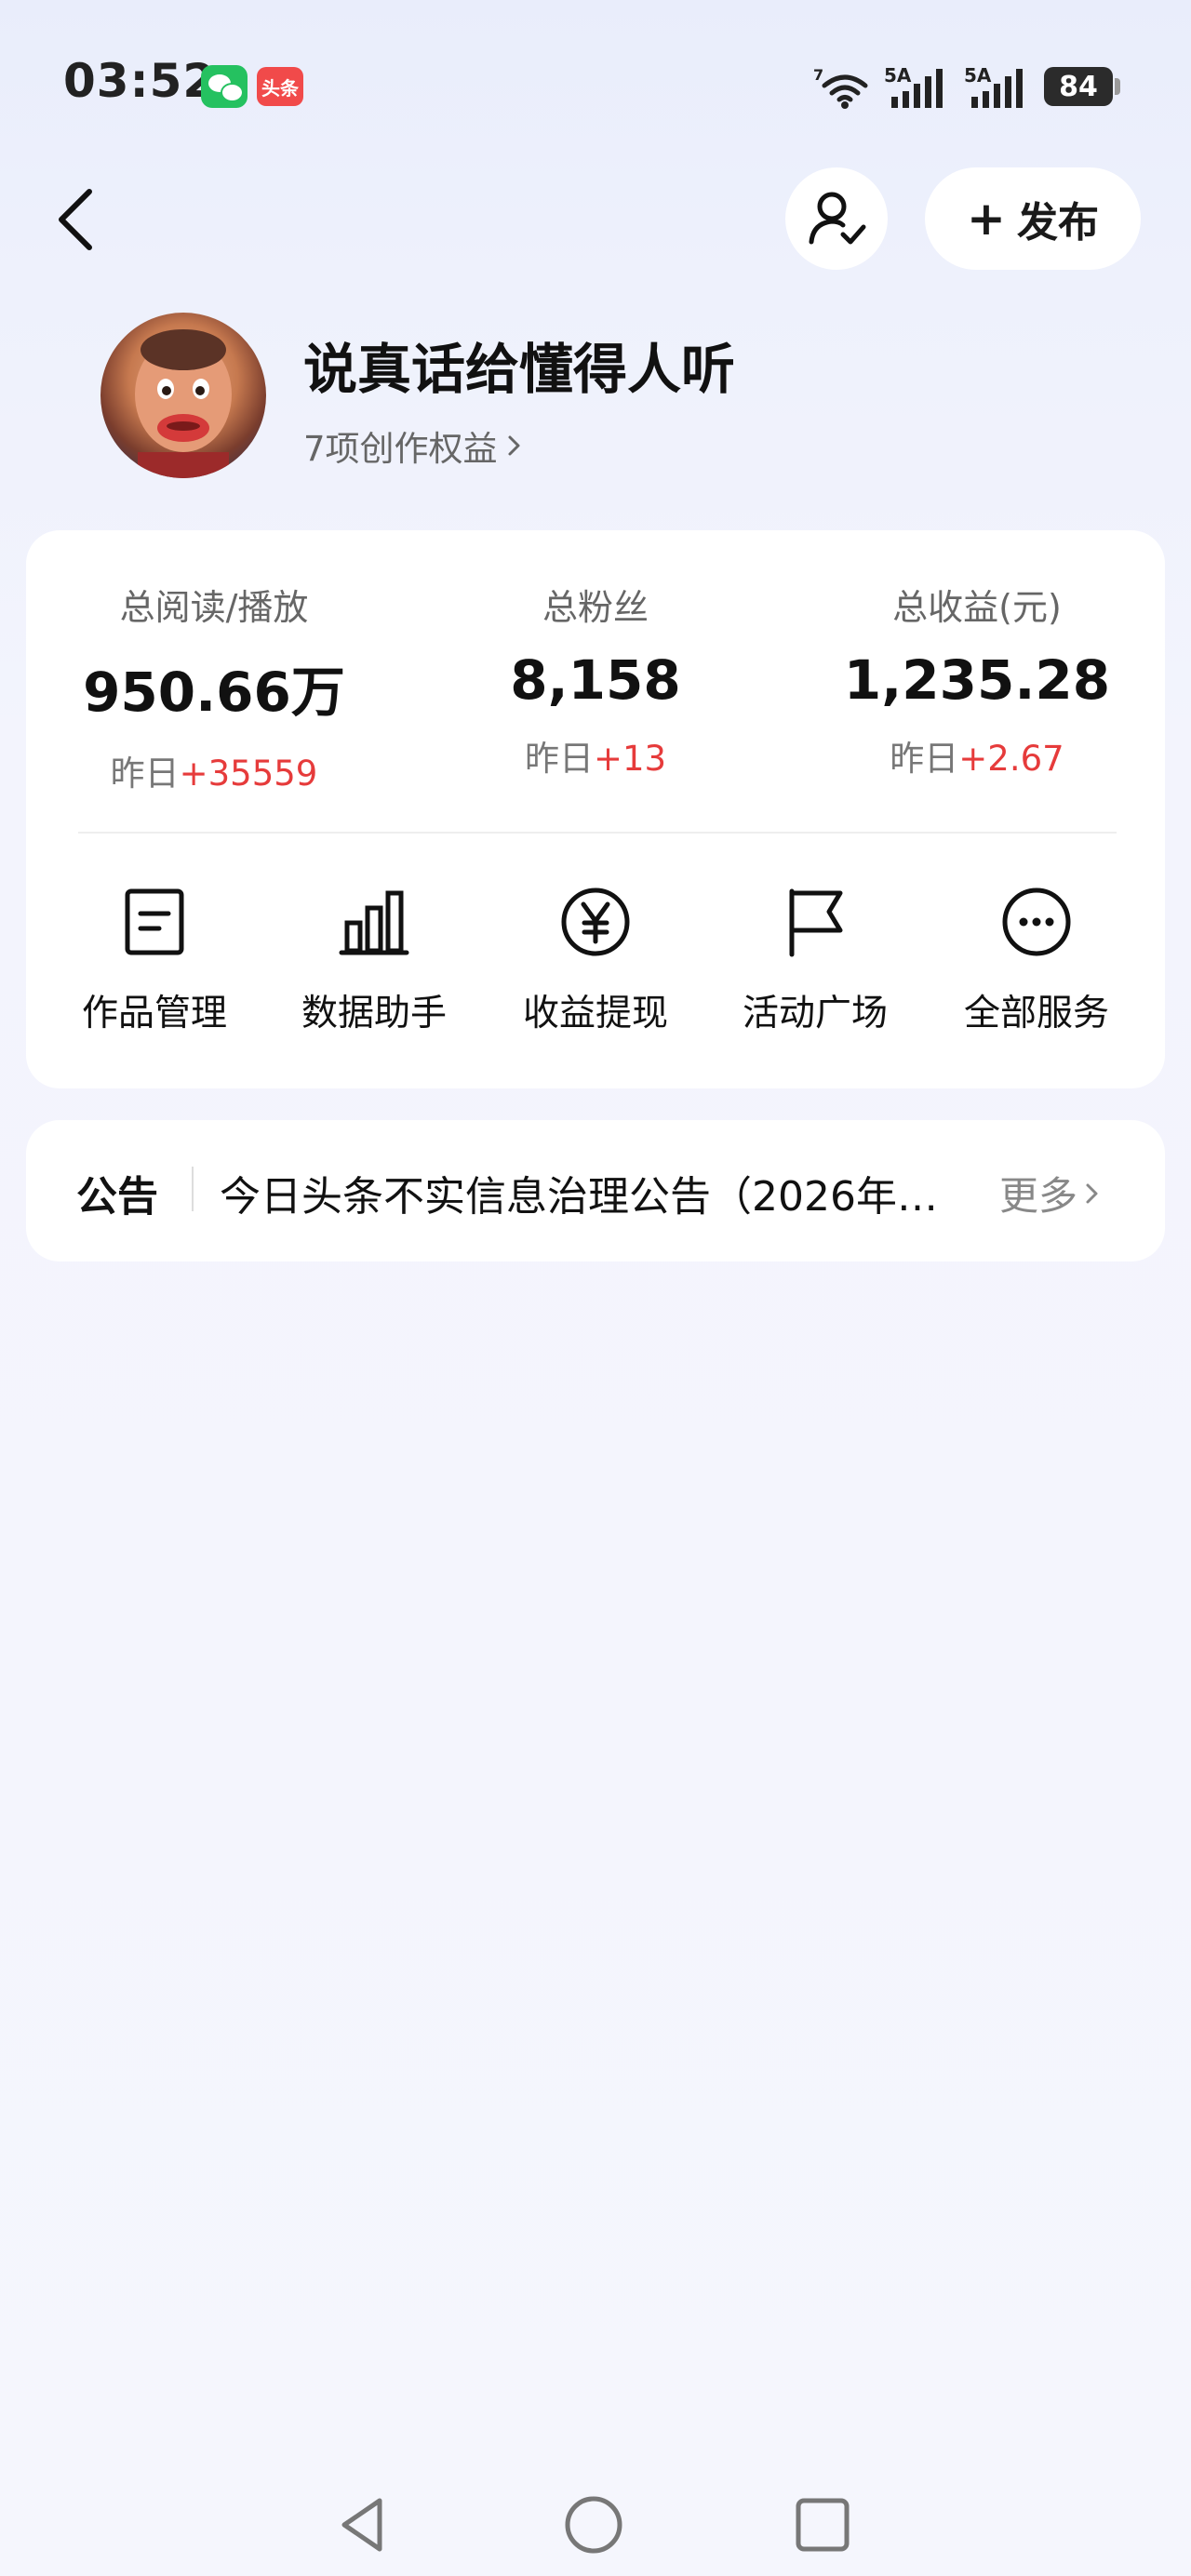  I want to click on creator-benefits-link: 7项创作权益, so click(413, 445).